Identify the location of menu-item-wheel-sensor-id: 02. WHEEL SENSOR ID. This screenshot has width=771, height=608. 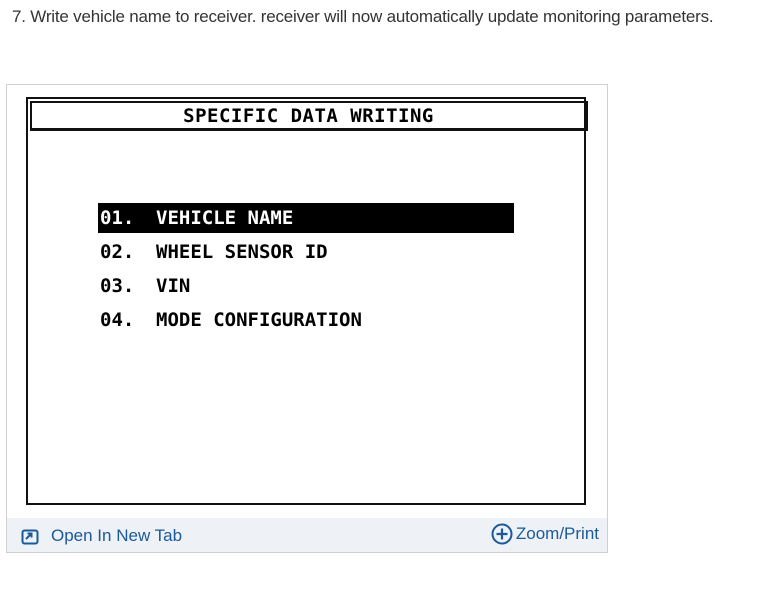
(306, 252).